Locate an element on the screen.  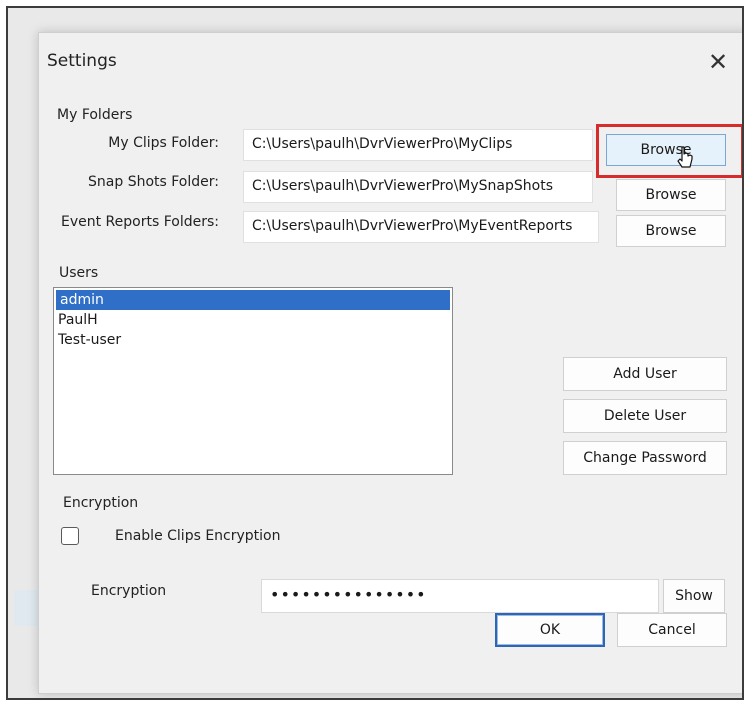
user-list-item: PaulH is located at coordinates (253, 320).